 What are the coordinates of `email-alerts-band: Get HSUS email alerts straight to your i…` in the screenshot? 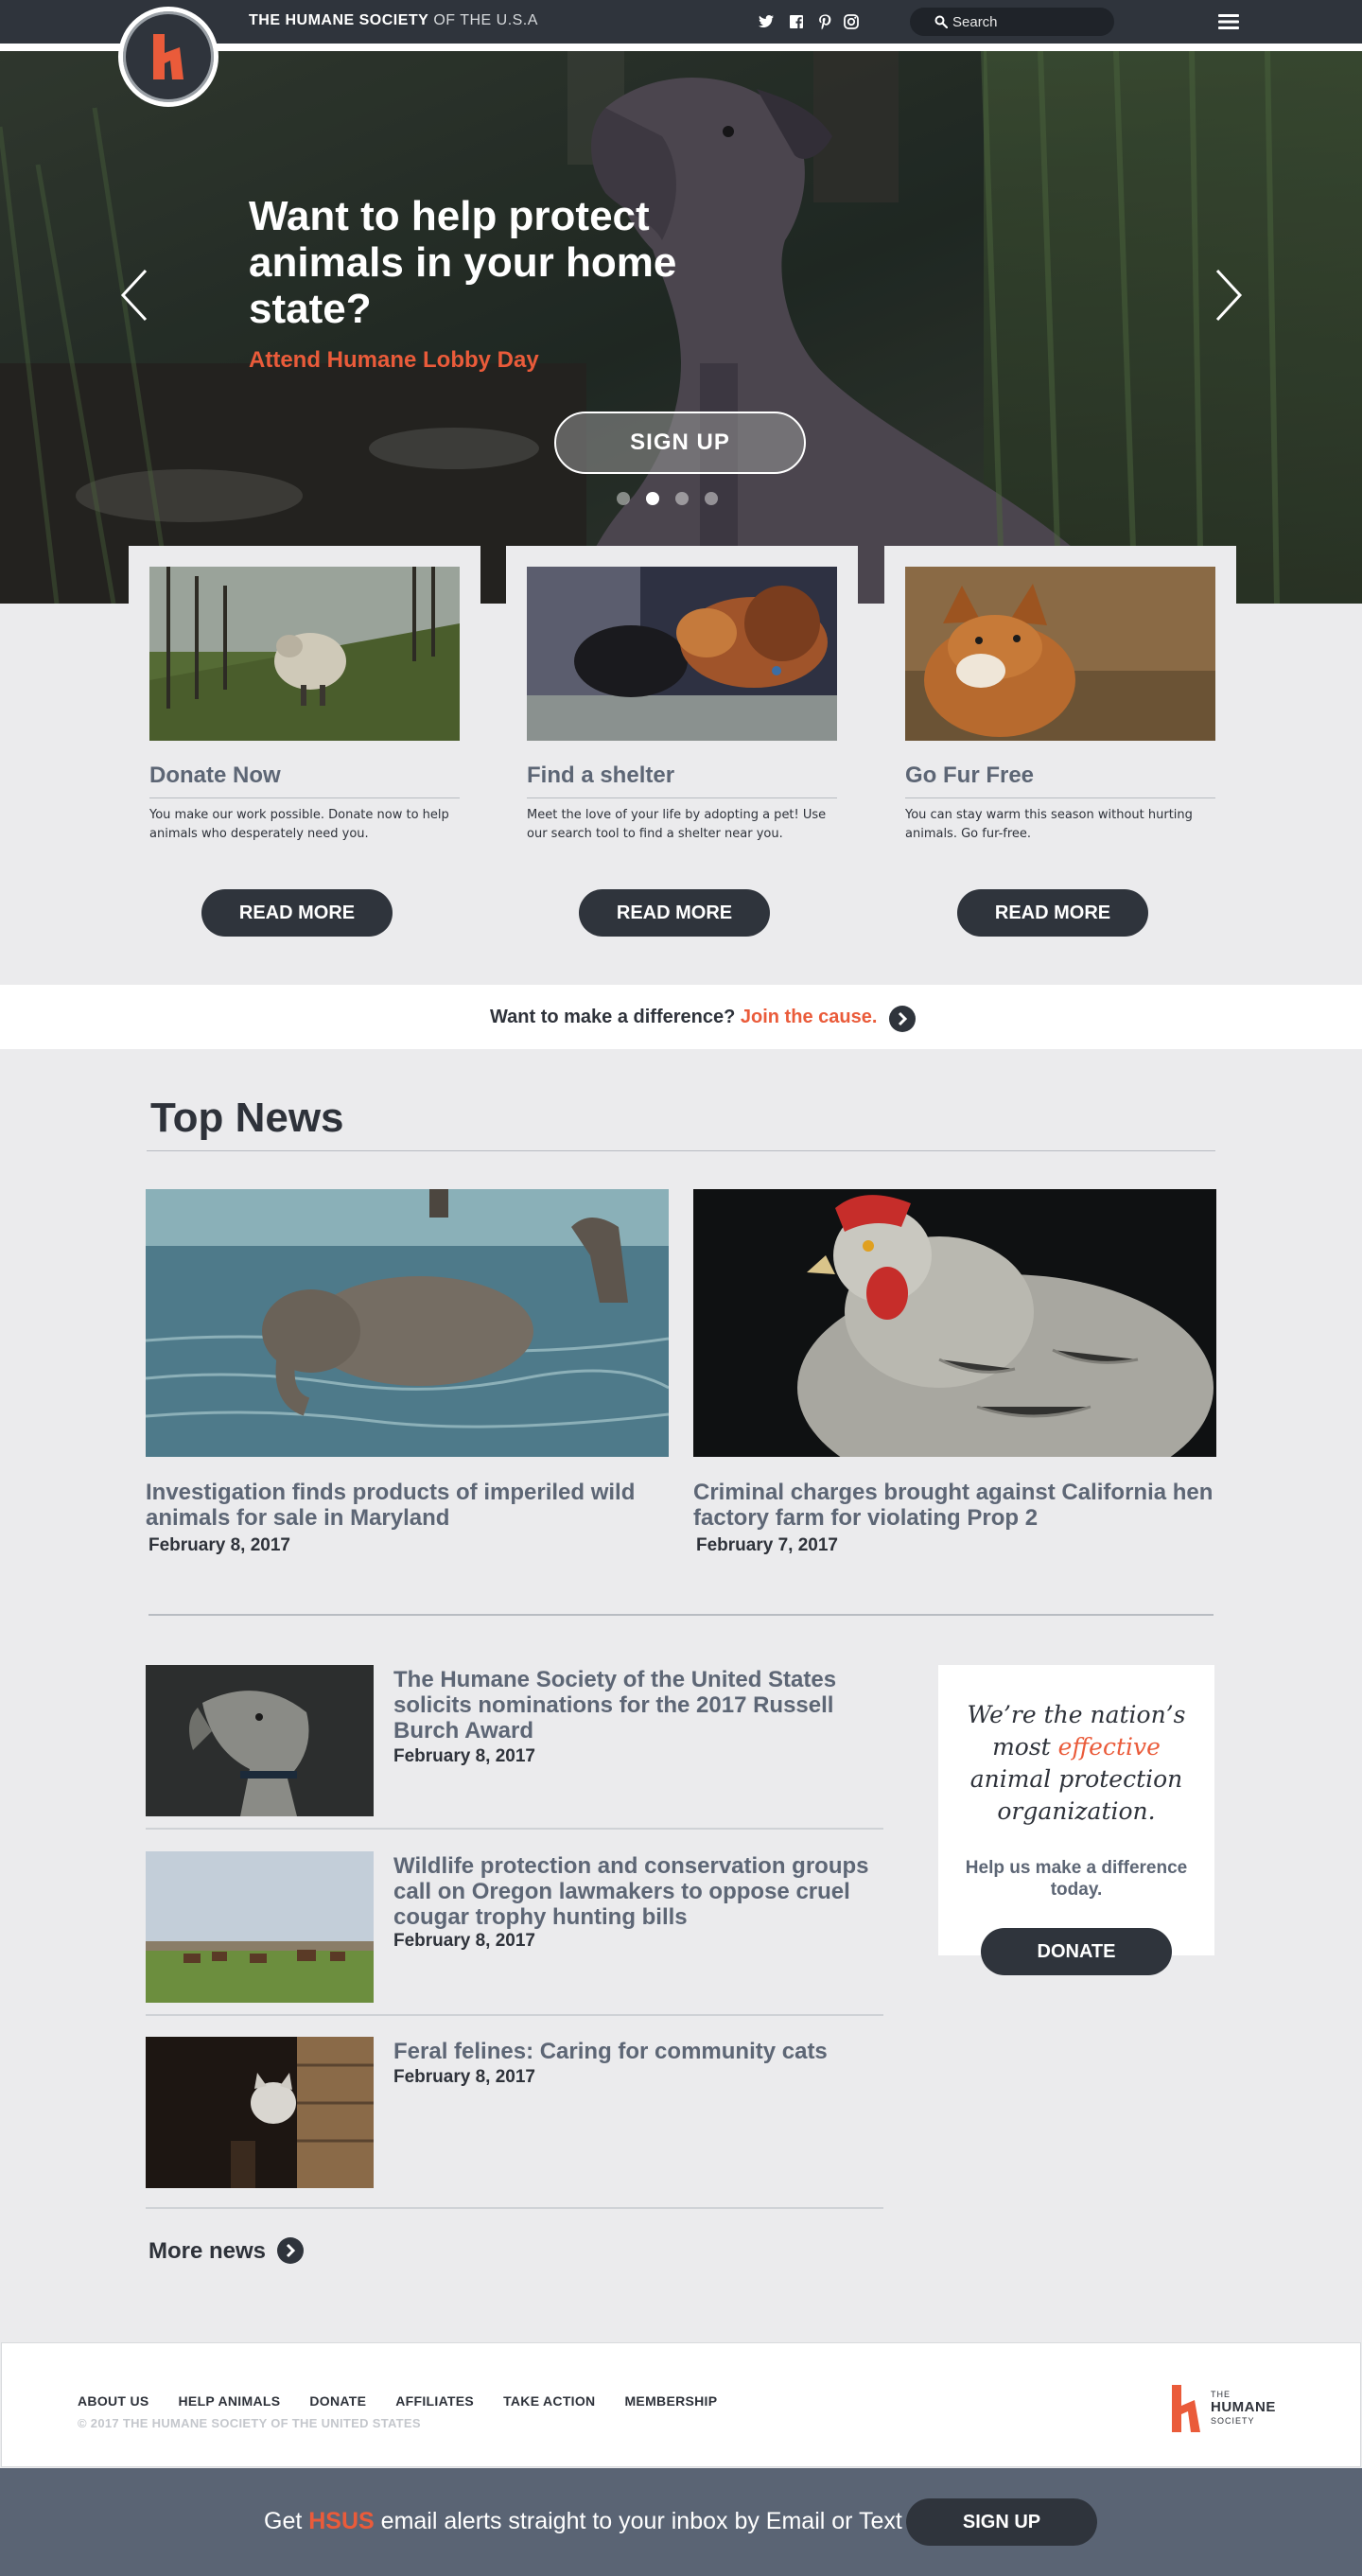 It's located at (681, 2522).